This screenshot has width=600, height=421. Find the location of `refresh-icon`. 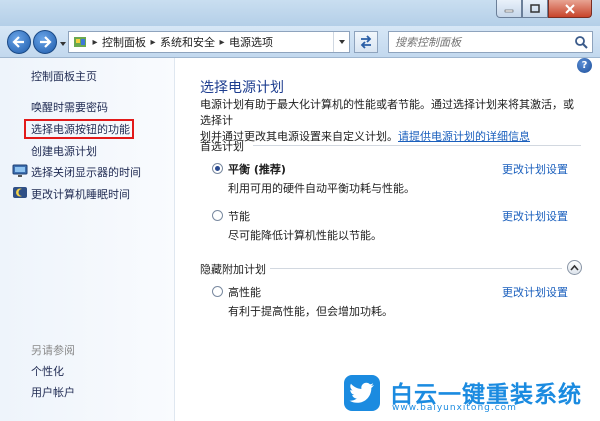

refresh-icon is located at coordinates (366, 42).